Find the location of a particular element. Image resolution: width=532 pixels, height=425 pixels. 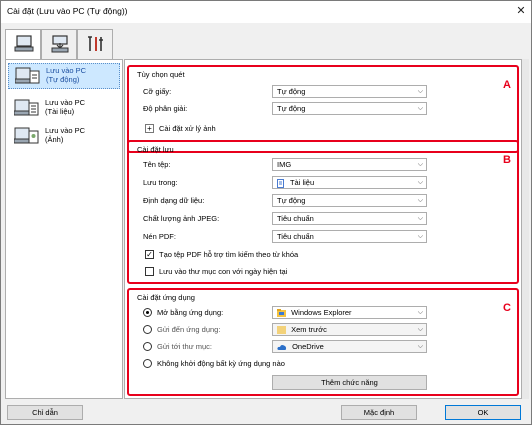

save-in-value: Tài liệu is located at coordinates (302, 182).